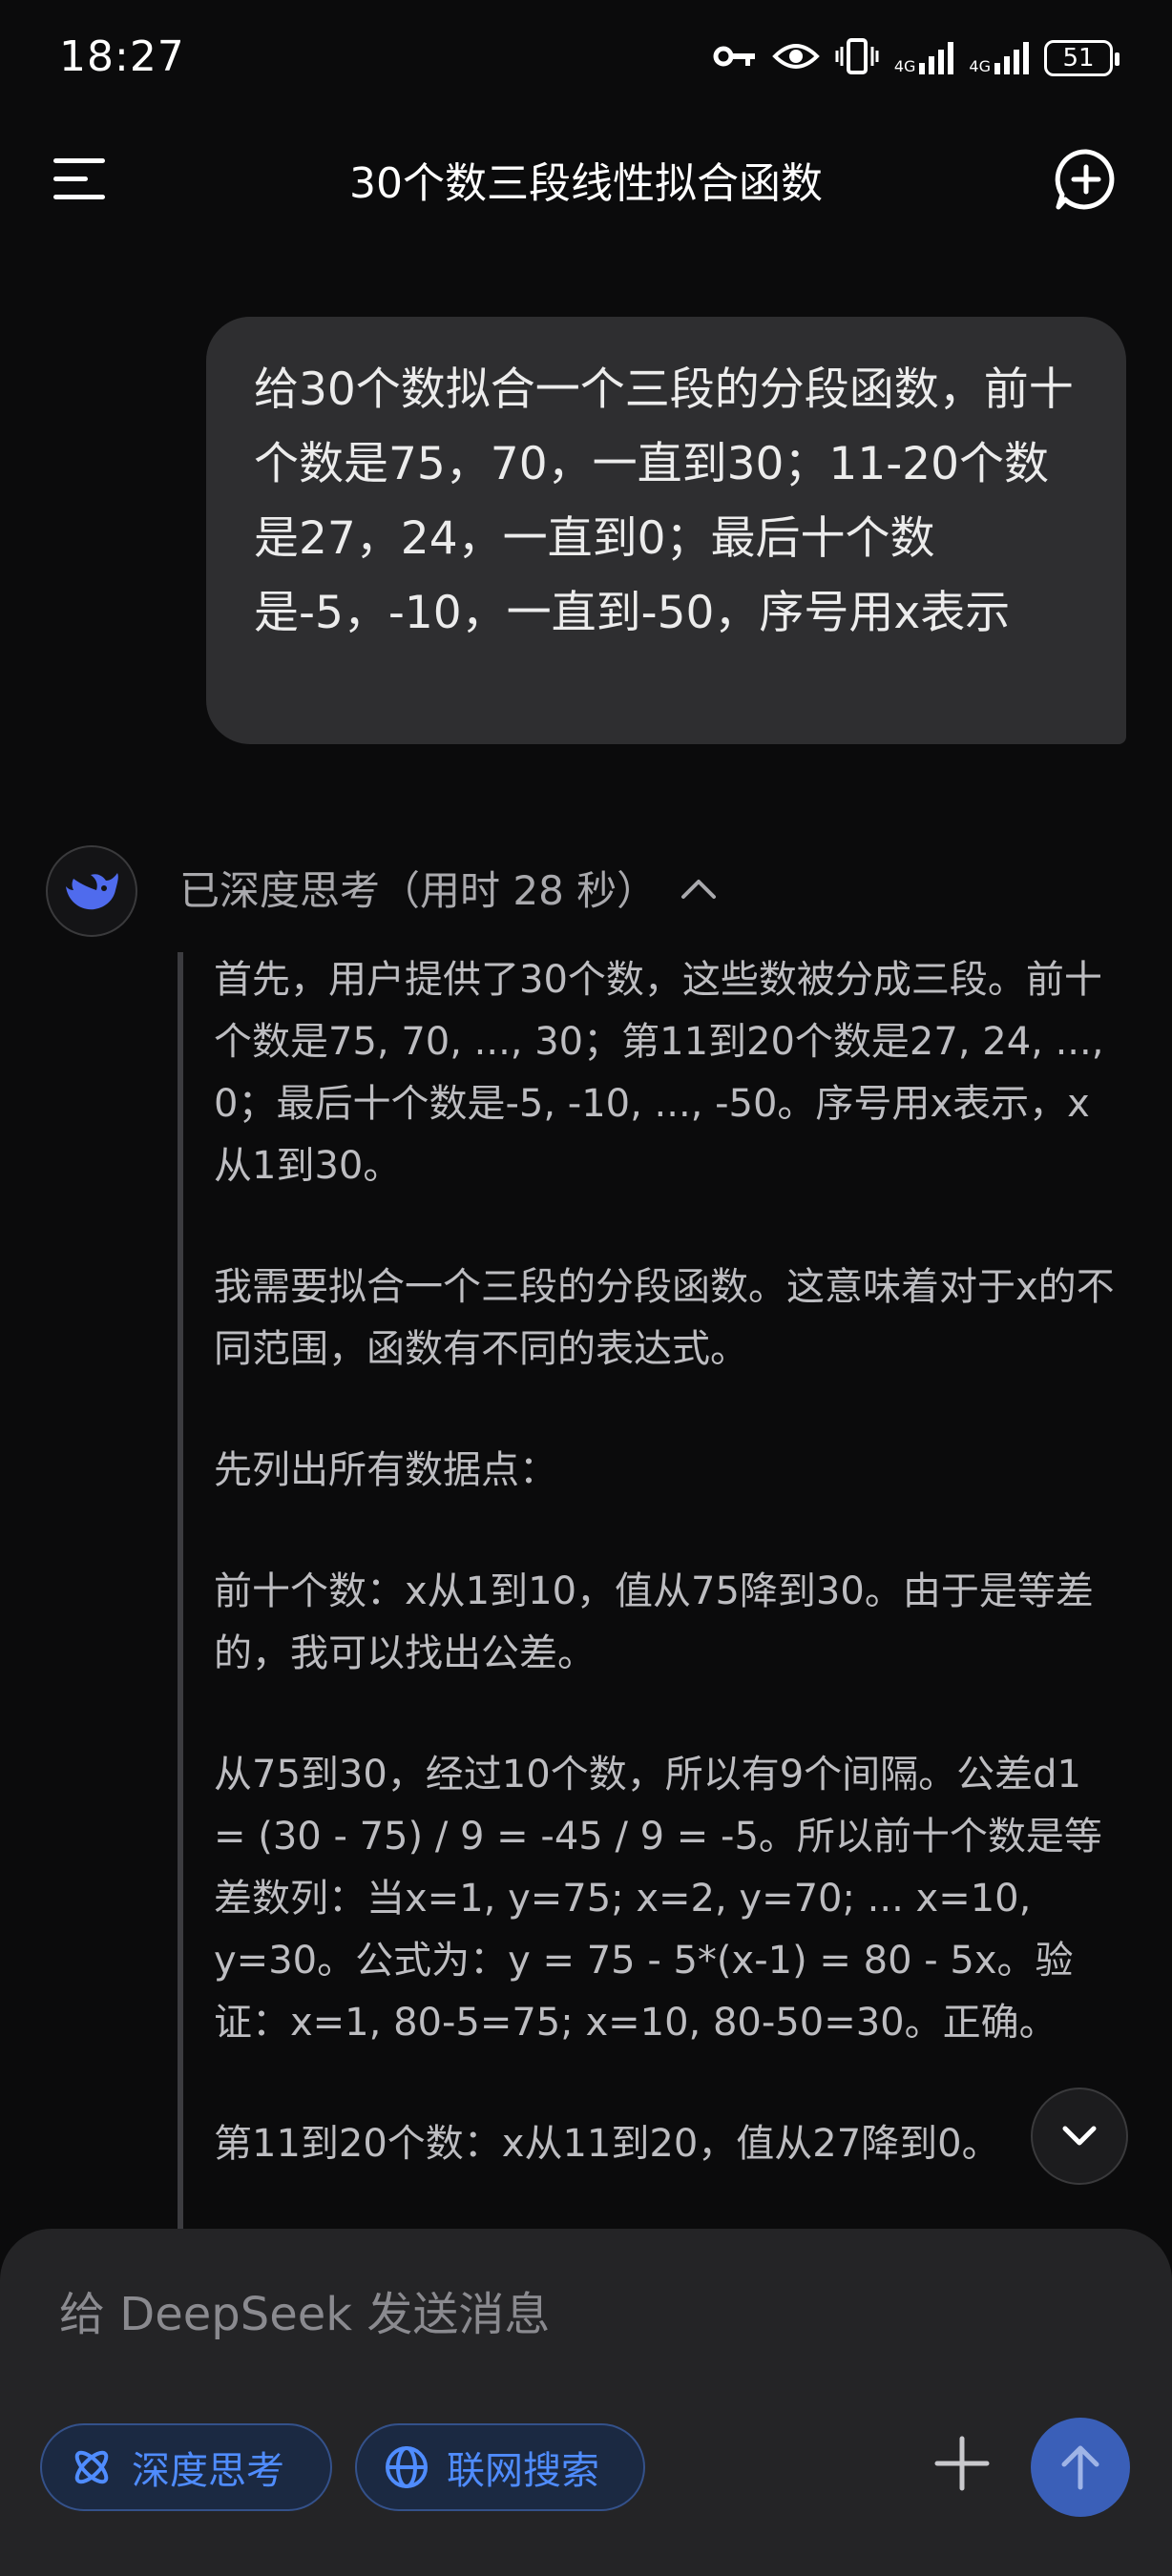 This screenshot has width=1172, height=2576. Describe the element at coordinates (735, 58) in the screenshot. I see `key-icon` at that location.